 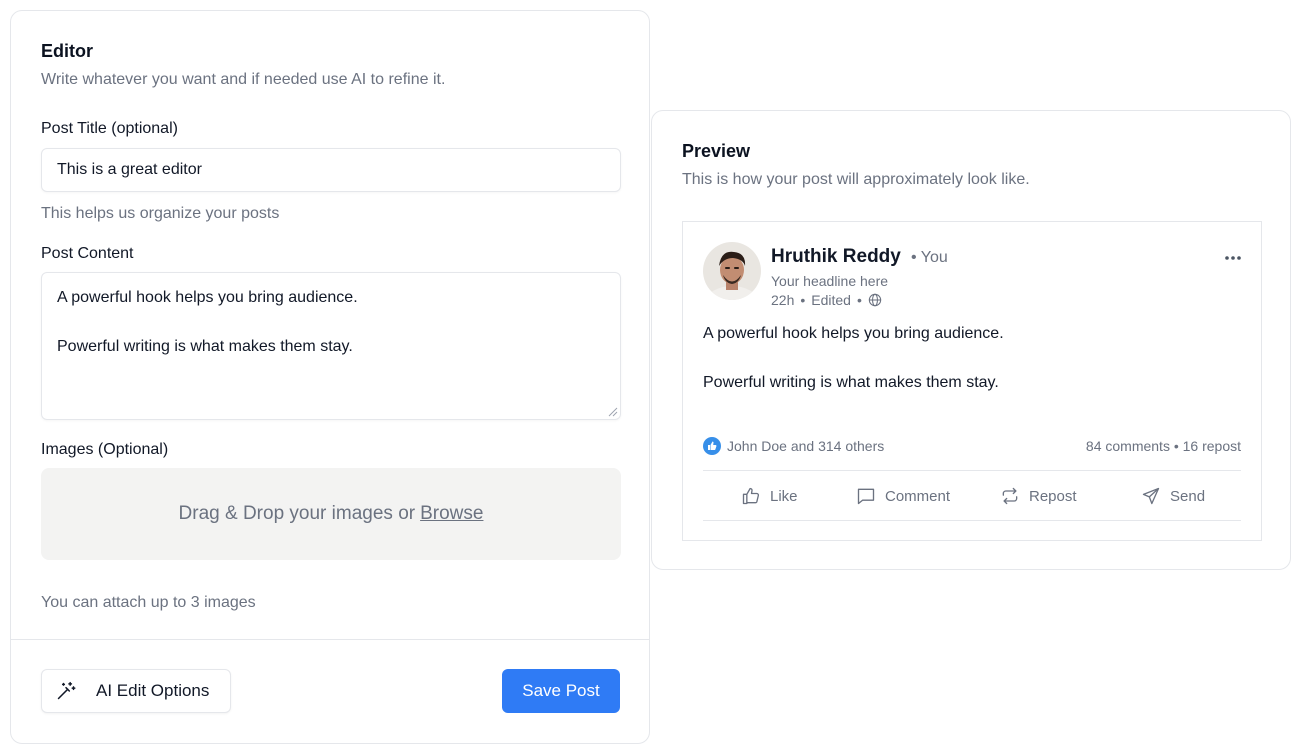 I want to click on comment-button: Comment, so click(x=903, y=496).